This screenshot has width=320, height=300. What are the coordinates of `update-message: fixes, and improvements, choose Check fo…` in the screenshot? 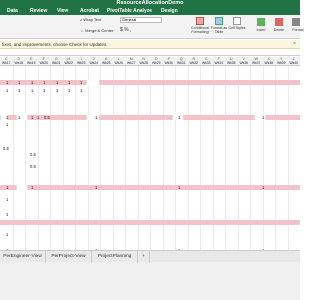 It's located at (55, 44).